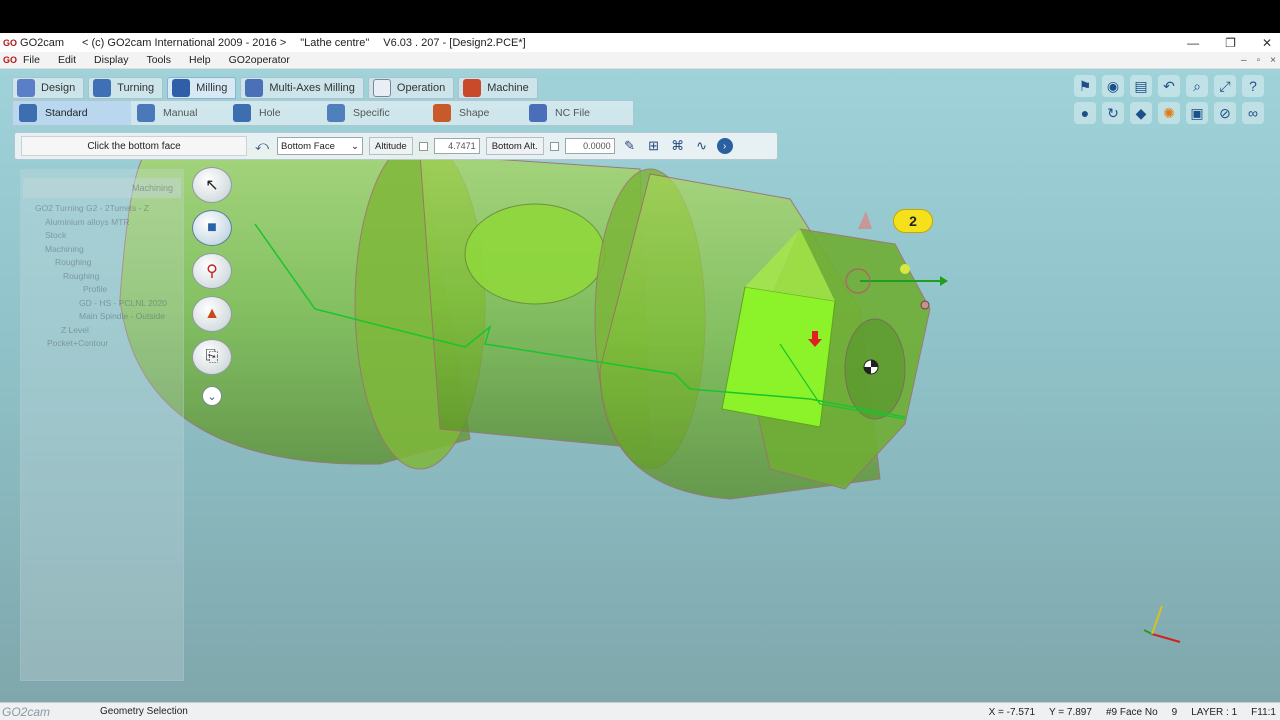 The width and height of the screenshot is (1280, 720). I want to click on status-x: X = -7.571, so click(1012, 712).